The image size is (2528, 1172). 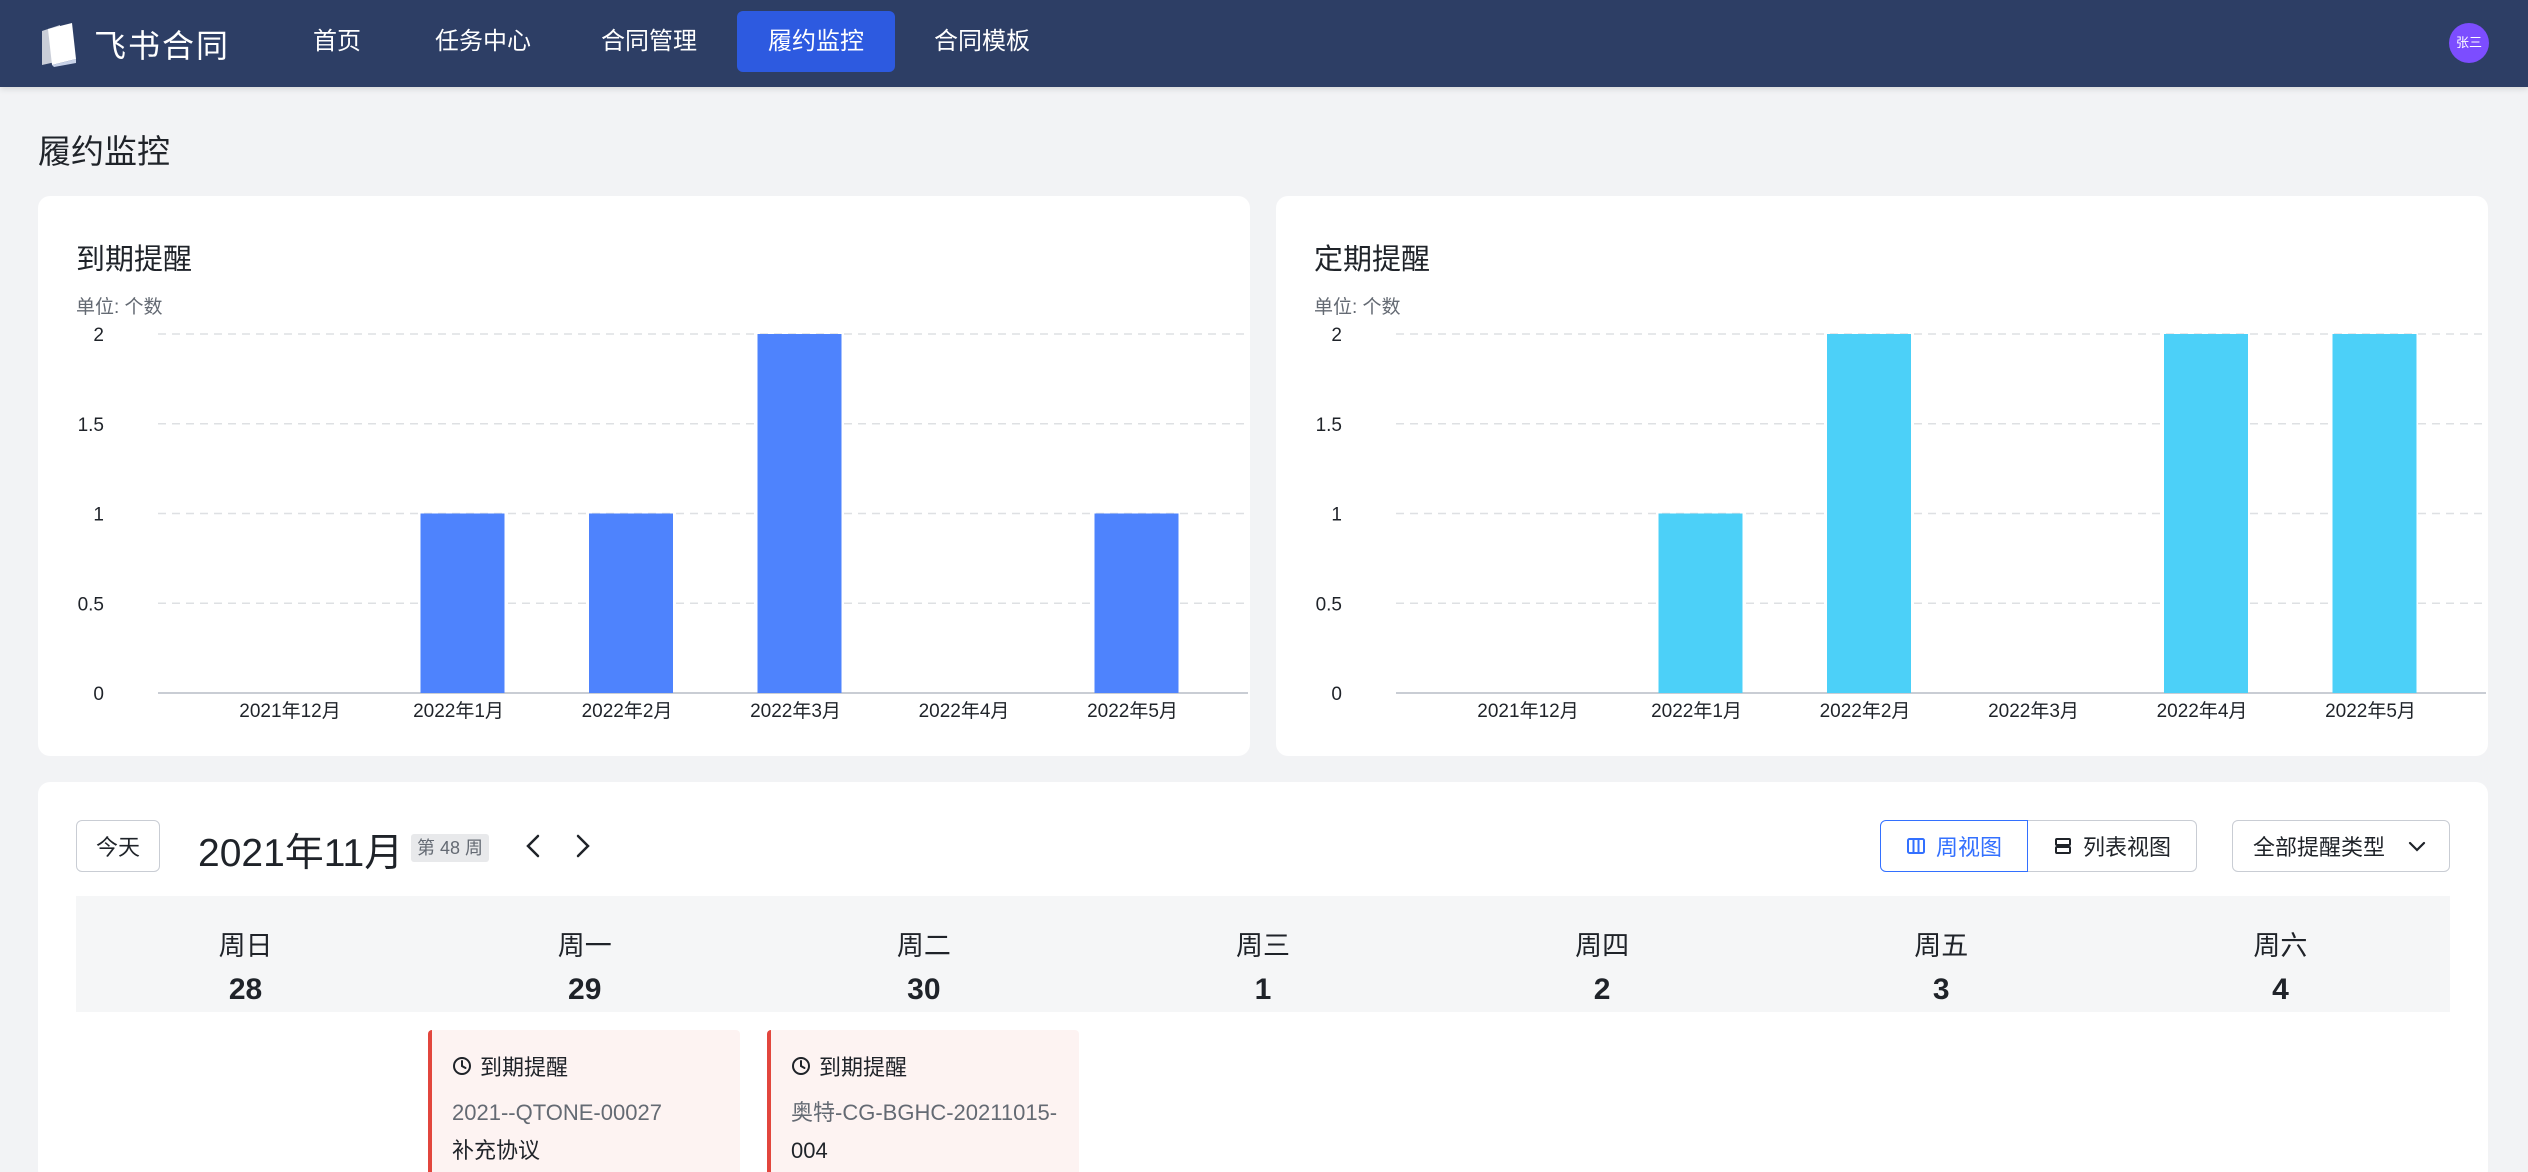 What do you see at coordinates (496, 1150) in the screenshot?
I see `event-contract-name: 补充协议` at bounding box center [496, 1150].